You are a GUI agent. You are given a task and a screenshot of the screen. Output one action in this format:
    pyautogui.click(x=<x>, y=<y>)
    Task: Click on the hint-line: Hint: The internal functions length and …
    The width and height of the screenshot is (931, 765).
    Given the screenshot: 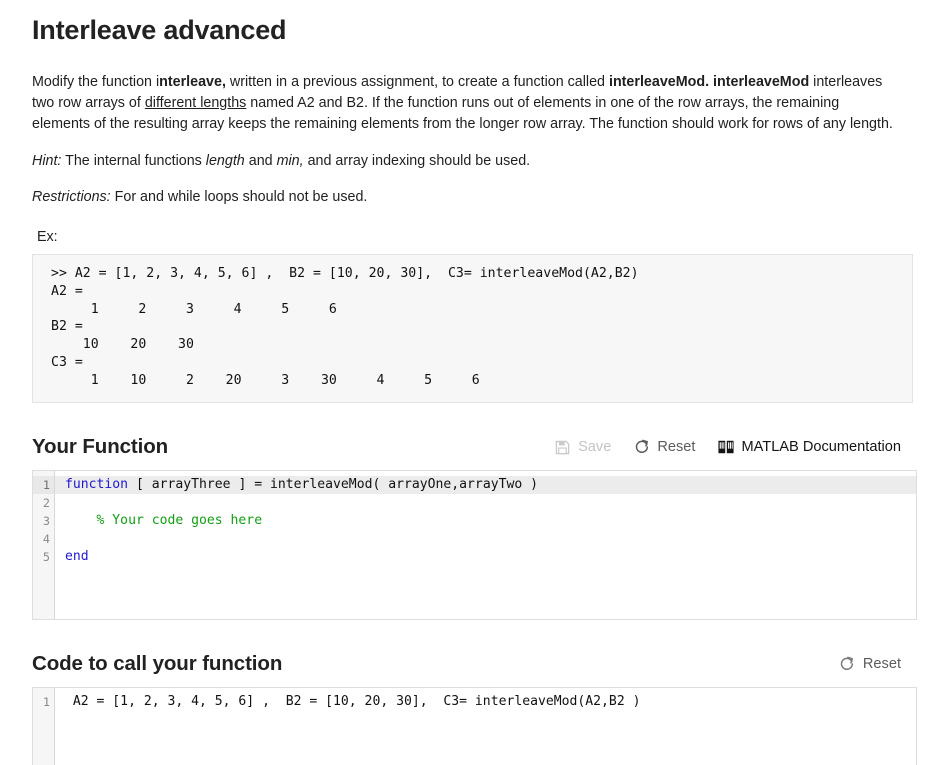 What is the action you would take?
    pyautogui.click(x=473, y=153)
    